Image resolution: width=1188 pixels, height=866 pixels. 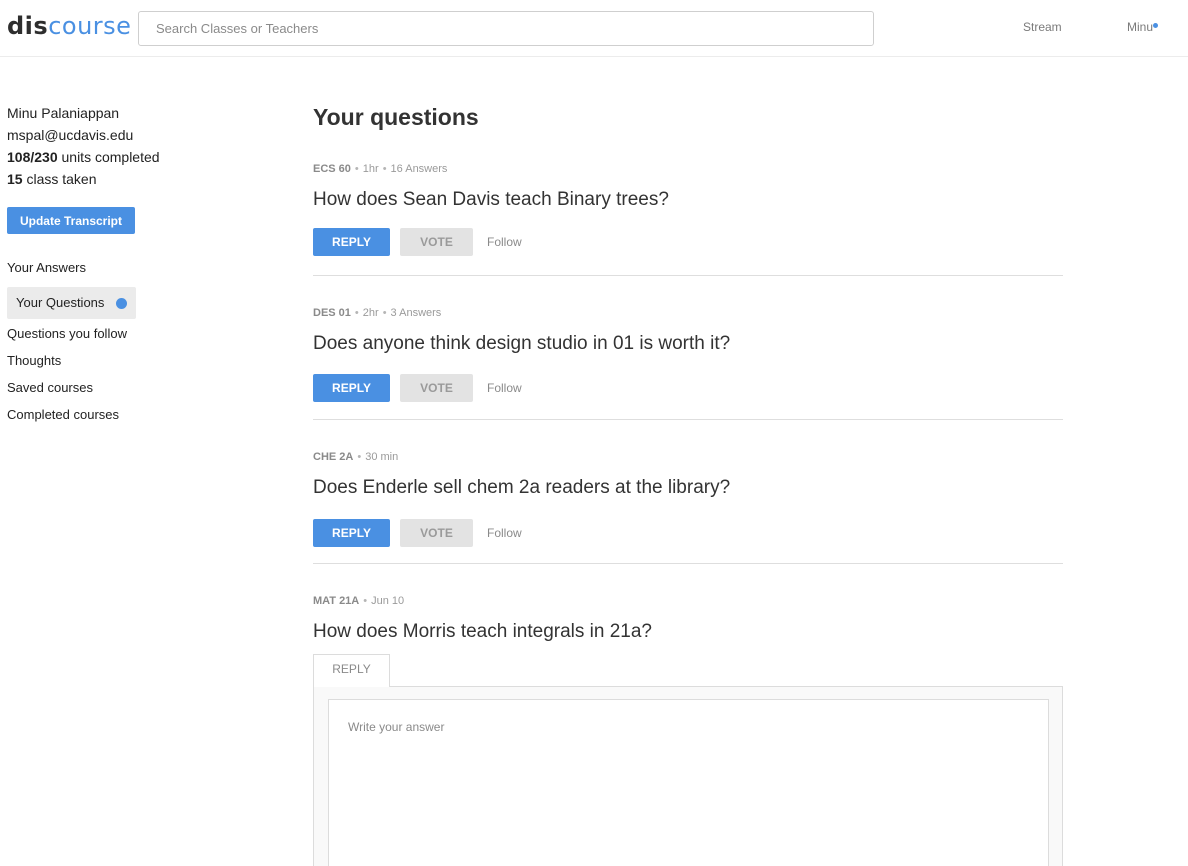 What do you see at coordinates (688, 170) in the screenshot?
I see `question-meta: ECS 60 • 1hr • 16 Answers` at bounding box center [688, 170].